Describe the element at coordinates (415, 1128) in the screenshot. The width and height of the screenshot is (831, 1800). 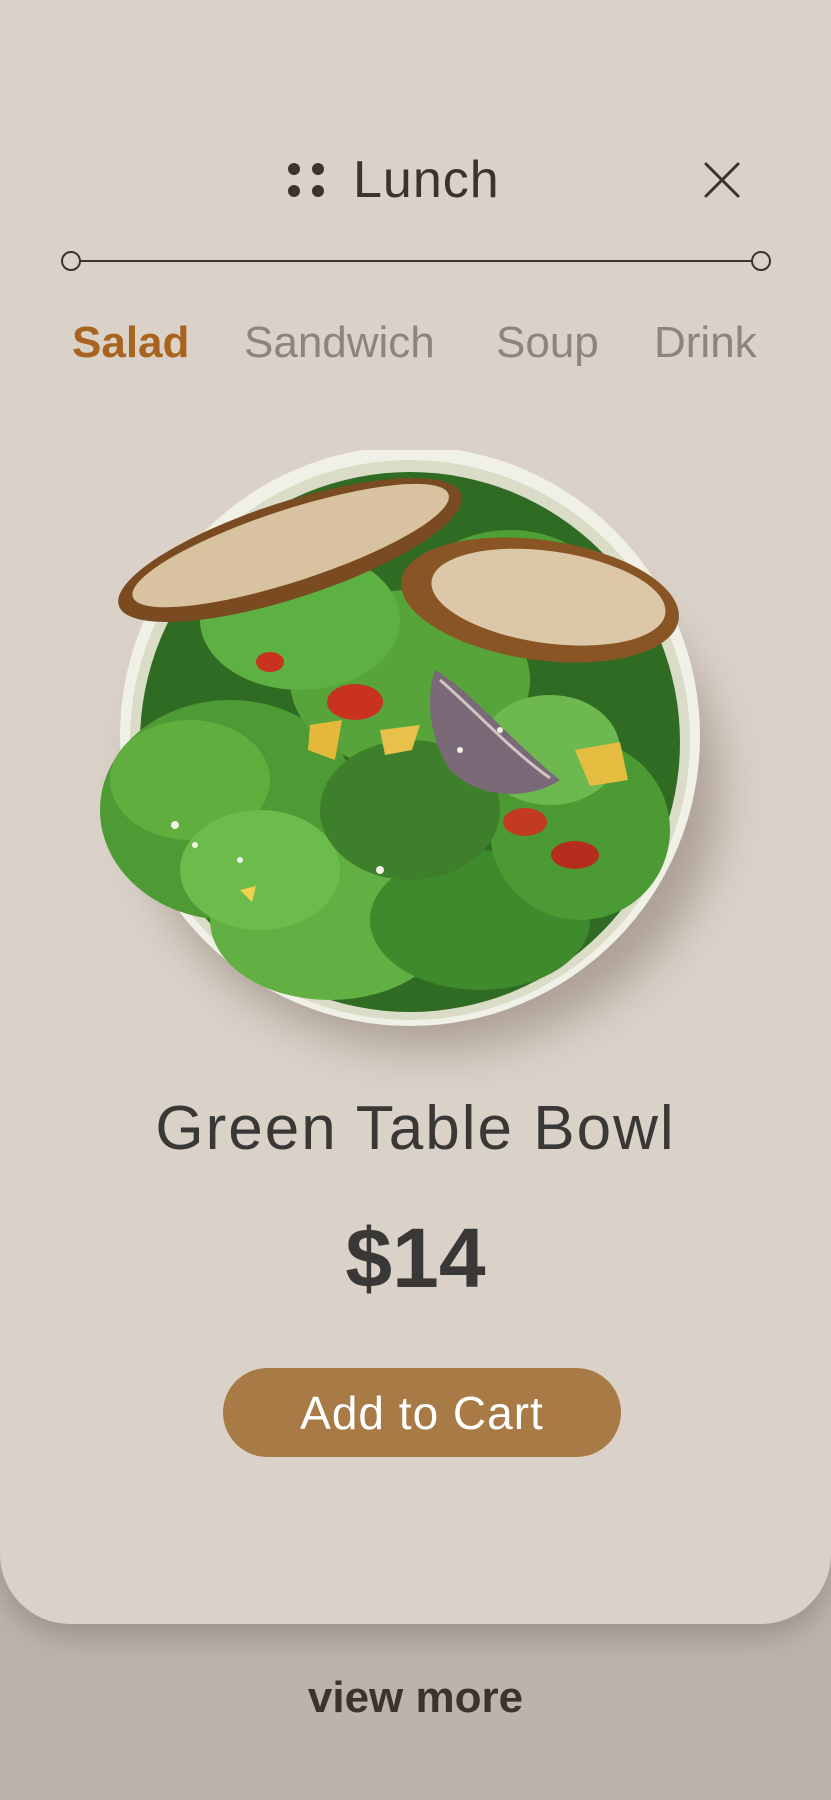
I see `product-name: Green Table Bowl` at that location.